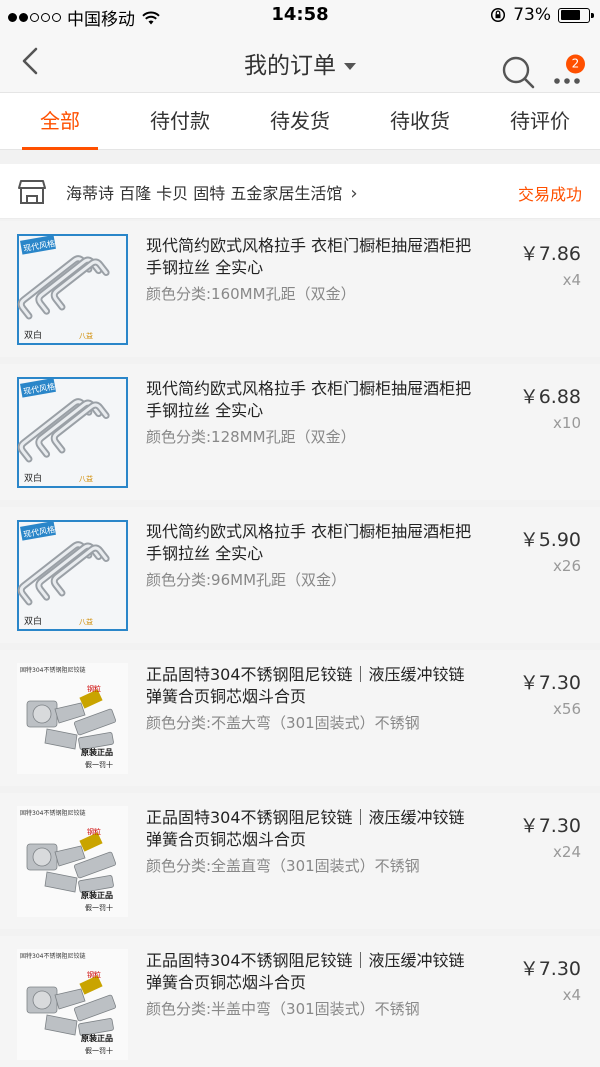  I want to click on battery-percent: 73%, so click(532, 15).